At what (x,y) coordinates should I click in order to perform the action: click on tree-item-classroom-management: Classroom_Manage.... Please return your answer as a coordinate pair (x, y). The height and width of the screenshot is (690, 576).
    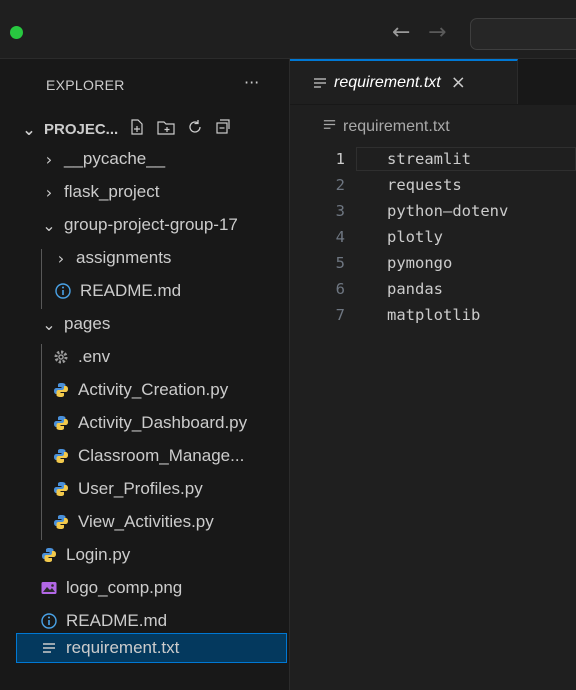
    Looking at the image, I should click on (144, 456).